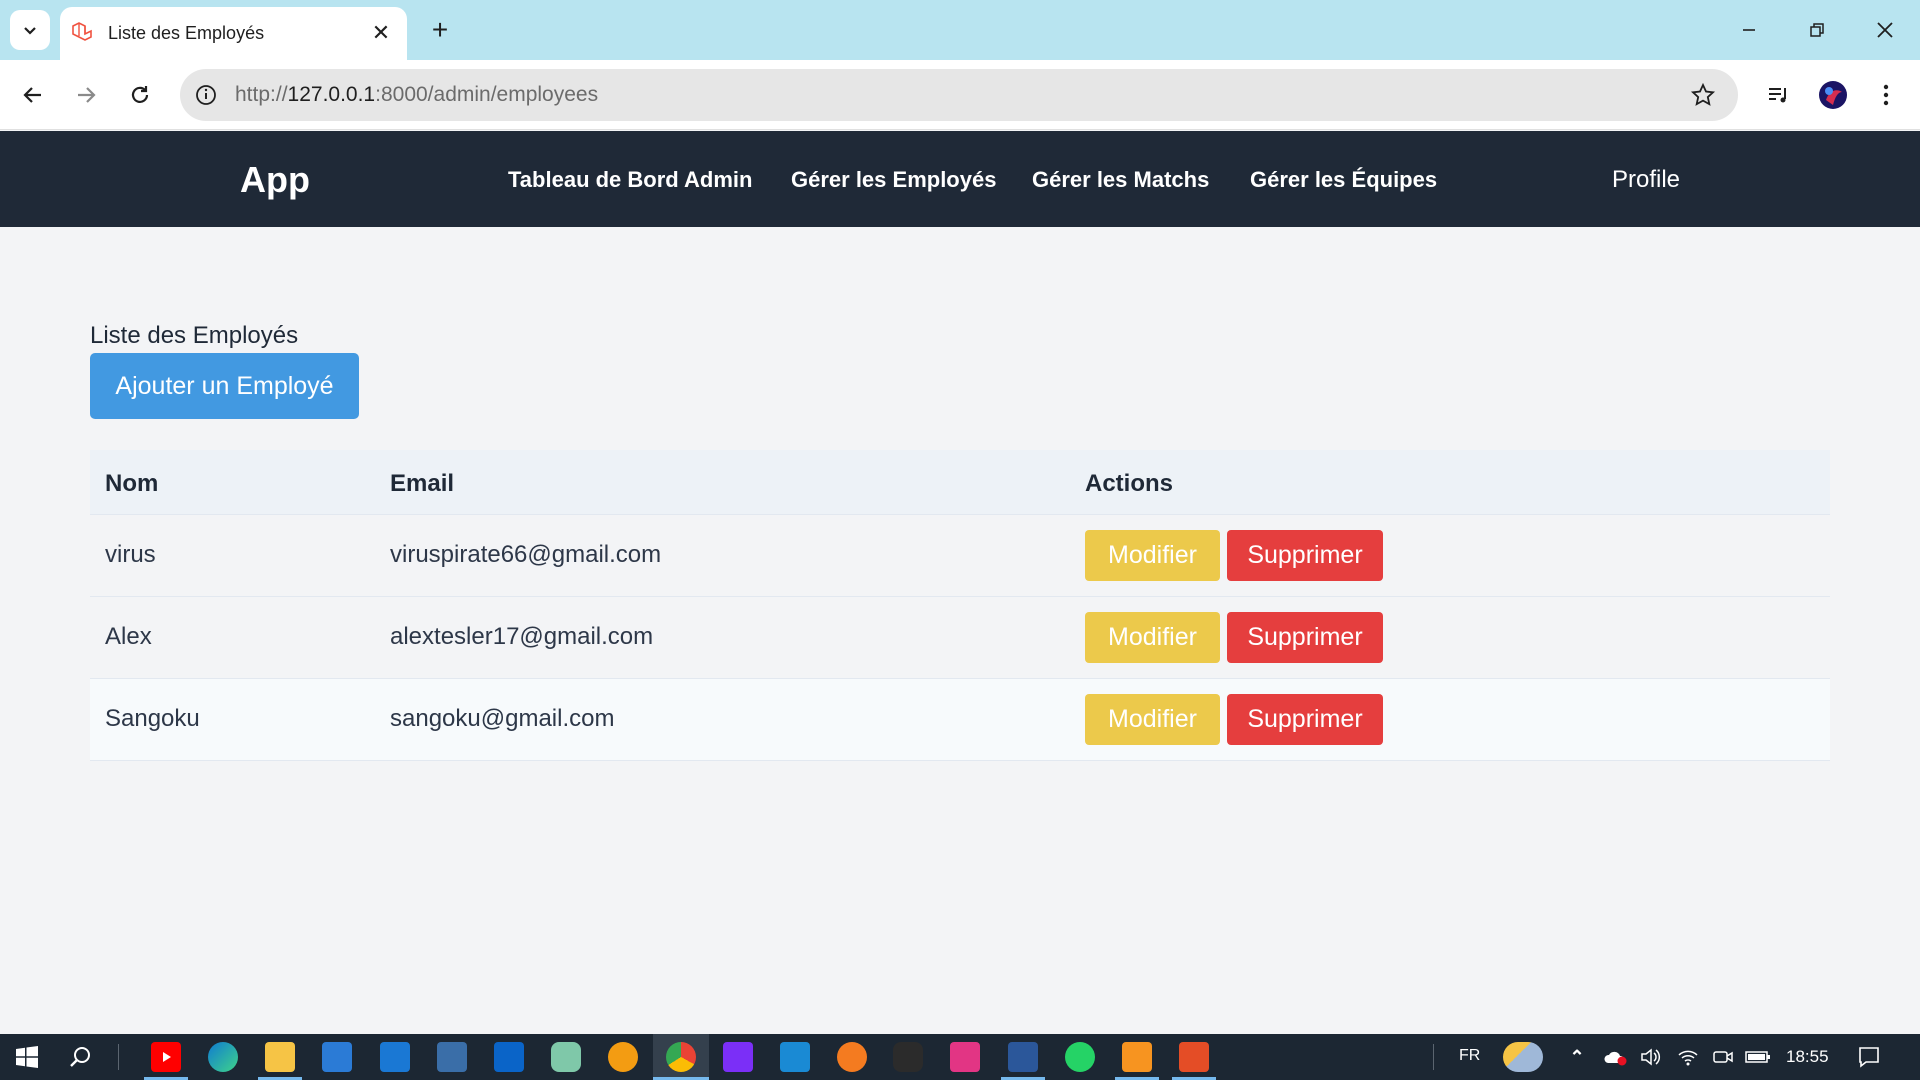  What do you see at coordinates (1137, 1057) in the screenshot?
I see `sublime-icon` at bounding box center [1137, 1057].